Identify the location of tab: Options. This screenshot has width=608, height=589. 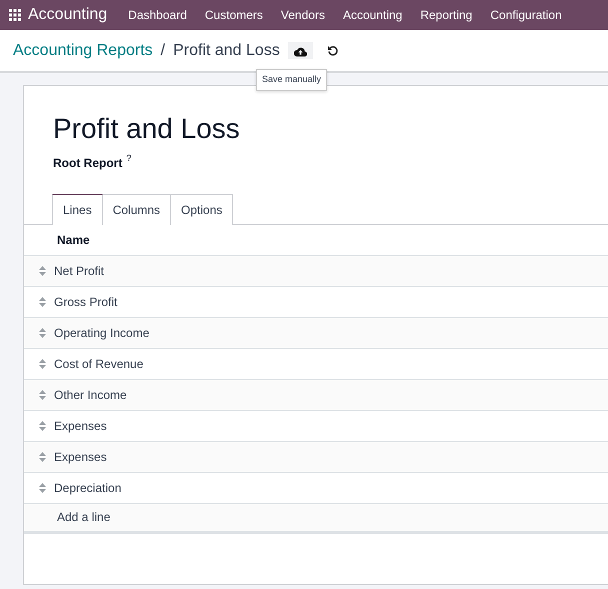
(202, 209).